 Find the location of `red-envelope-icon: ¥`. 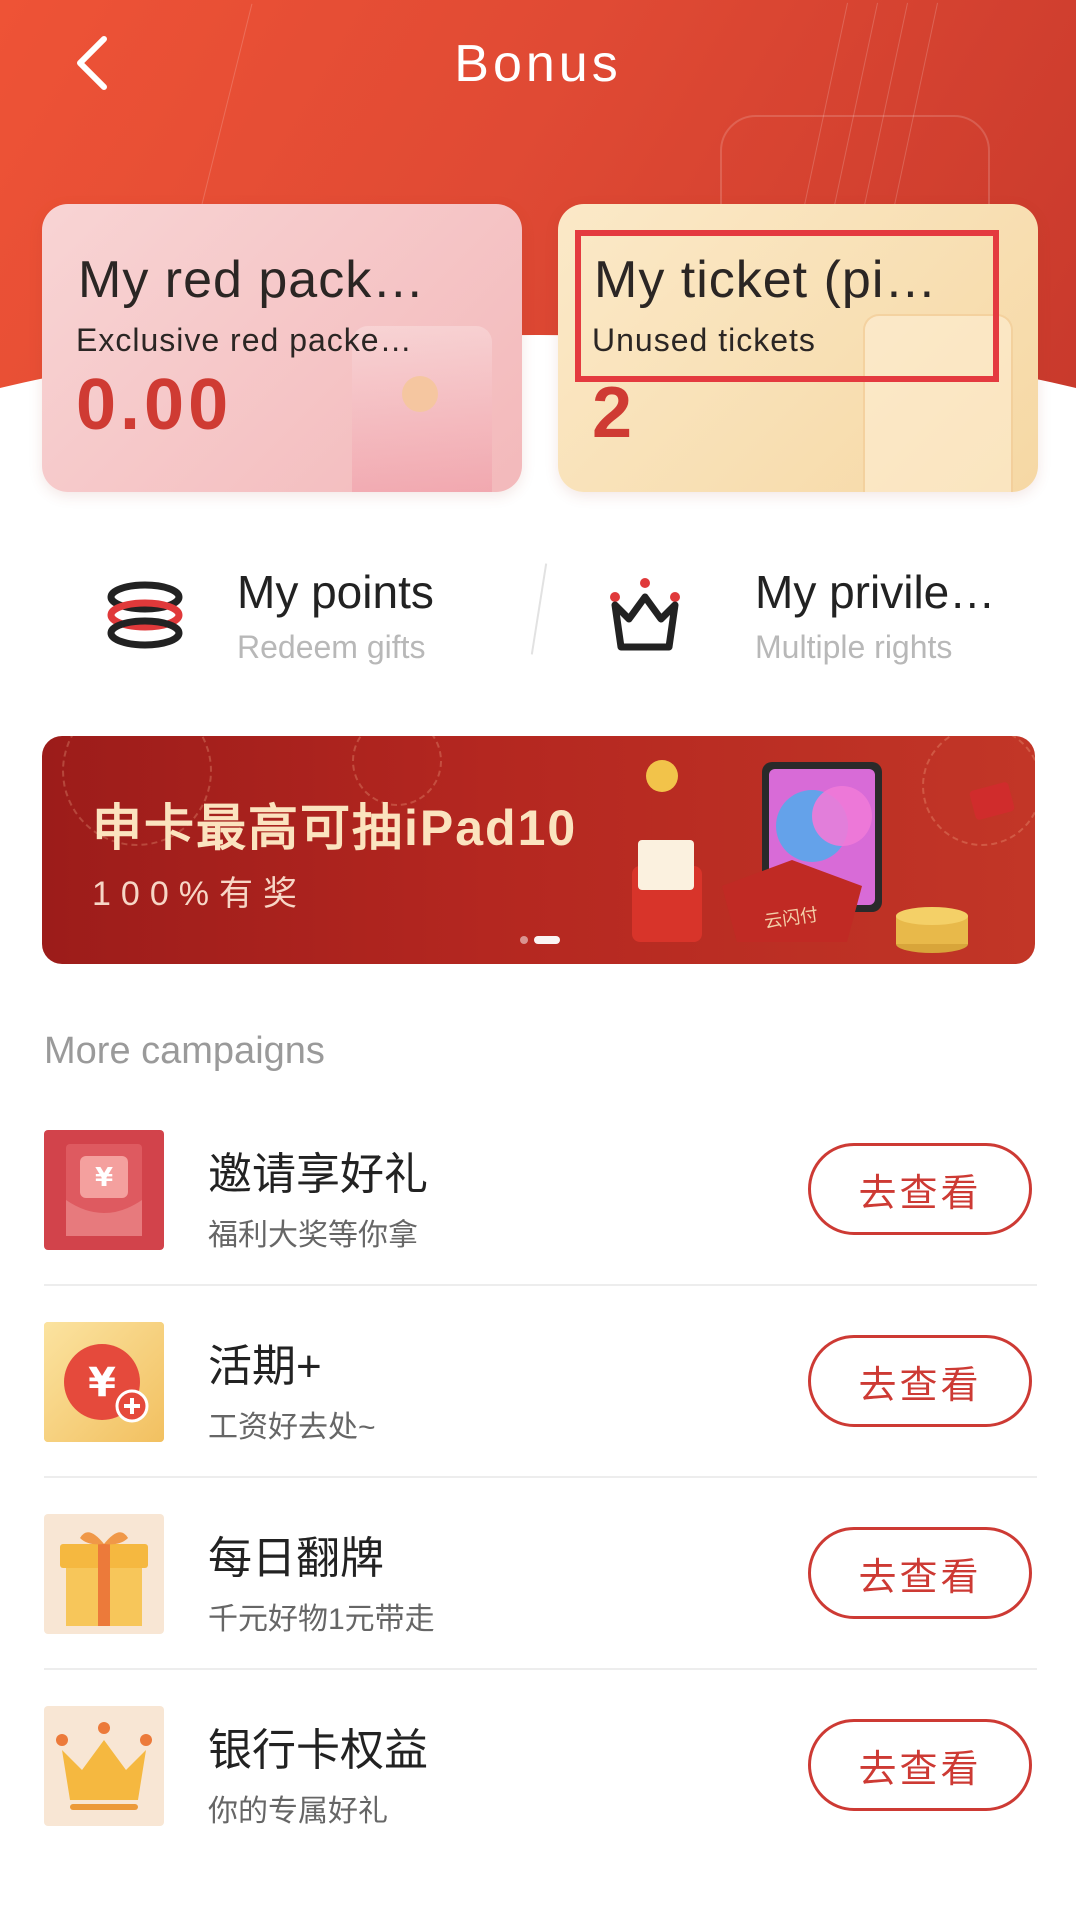

red-envelope-icon: ¥ is located at coordinates (104, 1190).